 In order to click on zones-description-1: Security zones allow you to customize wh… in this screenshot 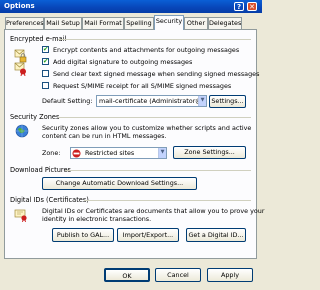, I will do `click(147, 128)`.